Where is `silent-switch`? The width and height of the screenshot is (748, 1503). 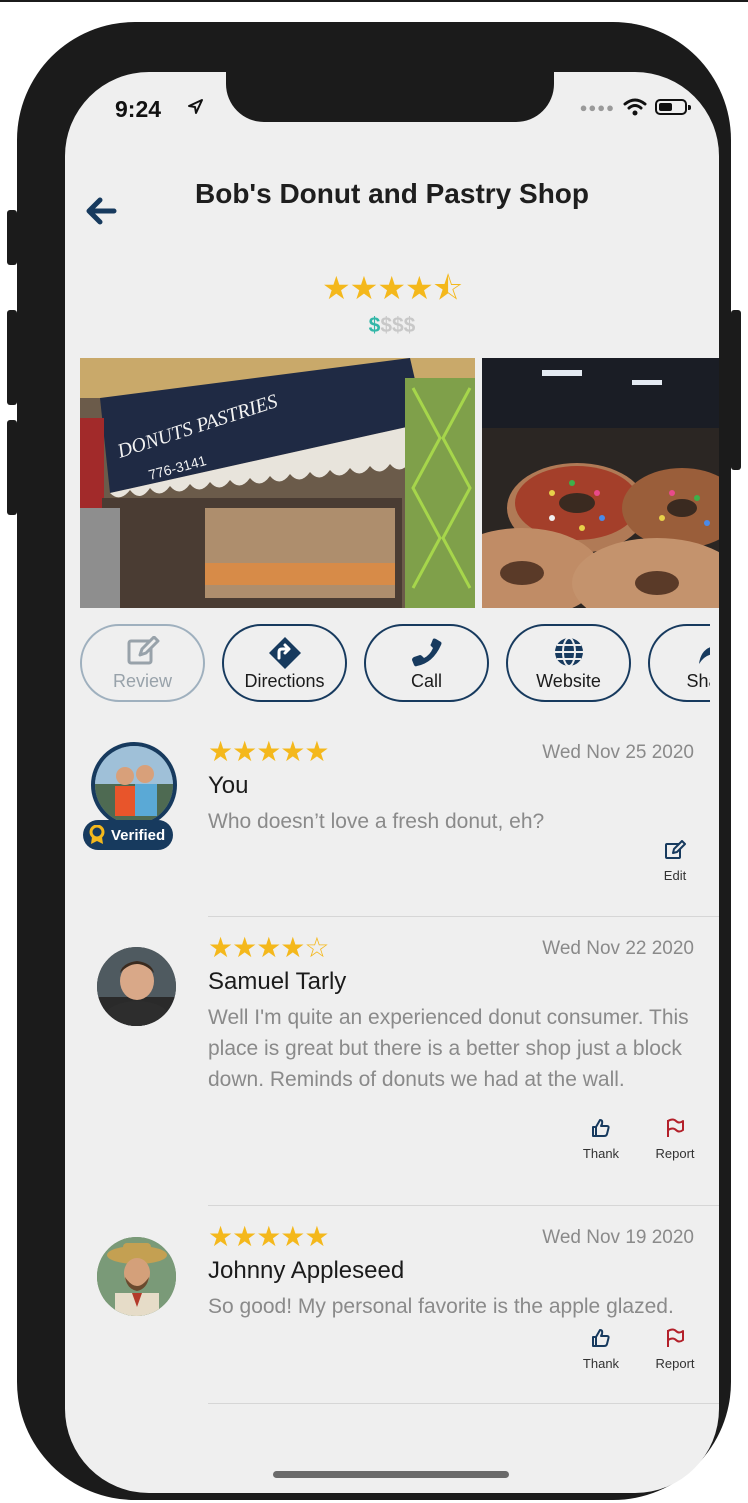
silent-switch is located at coordinates (12, 237).